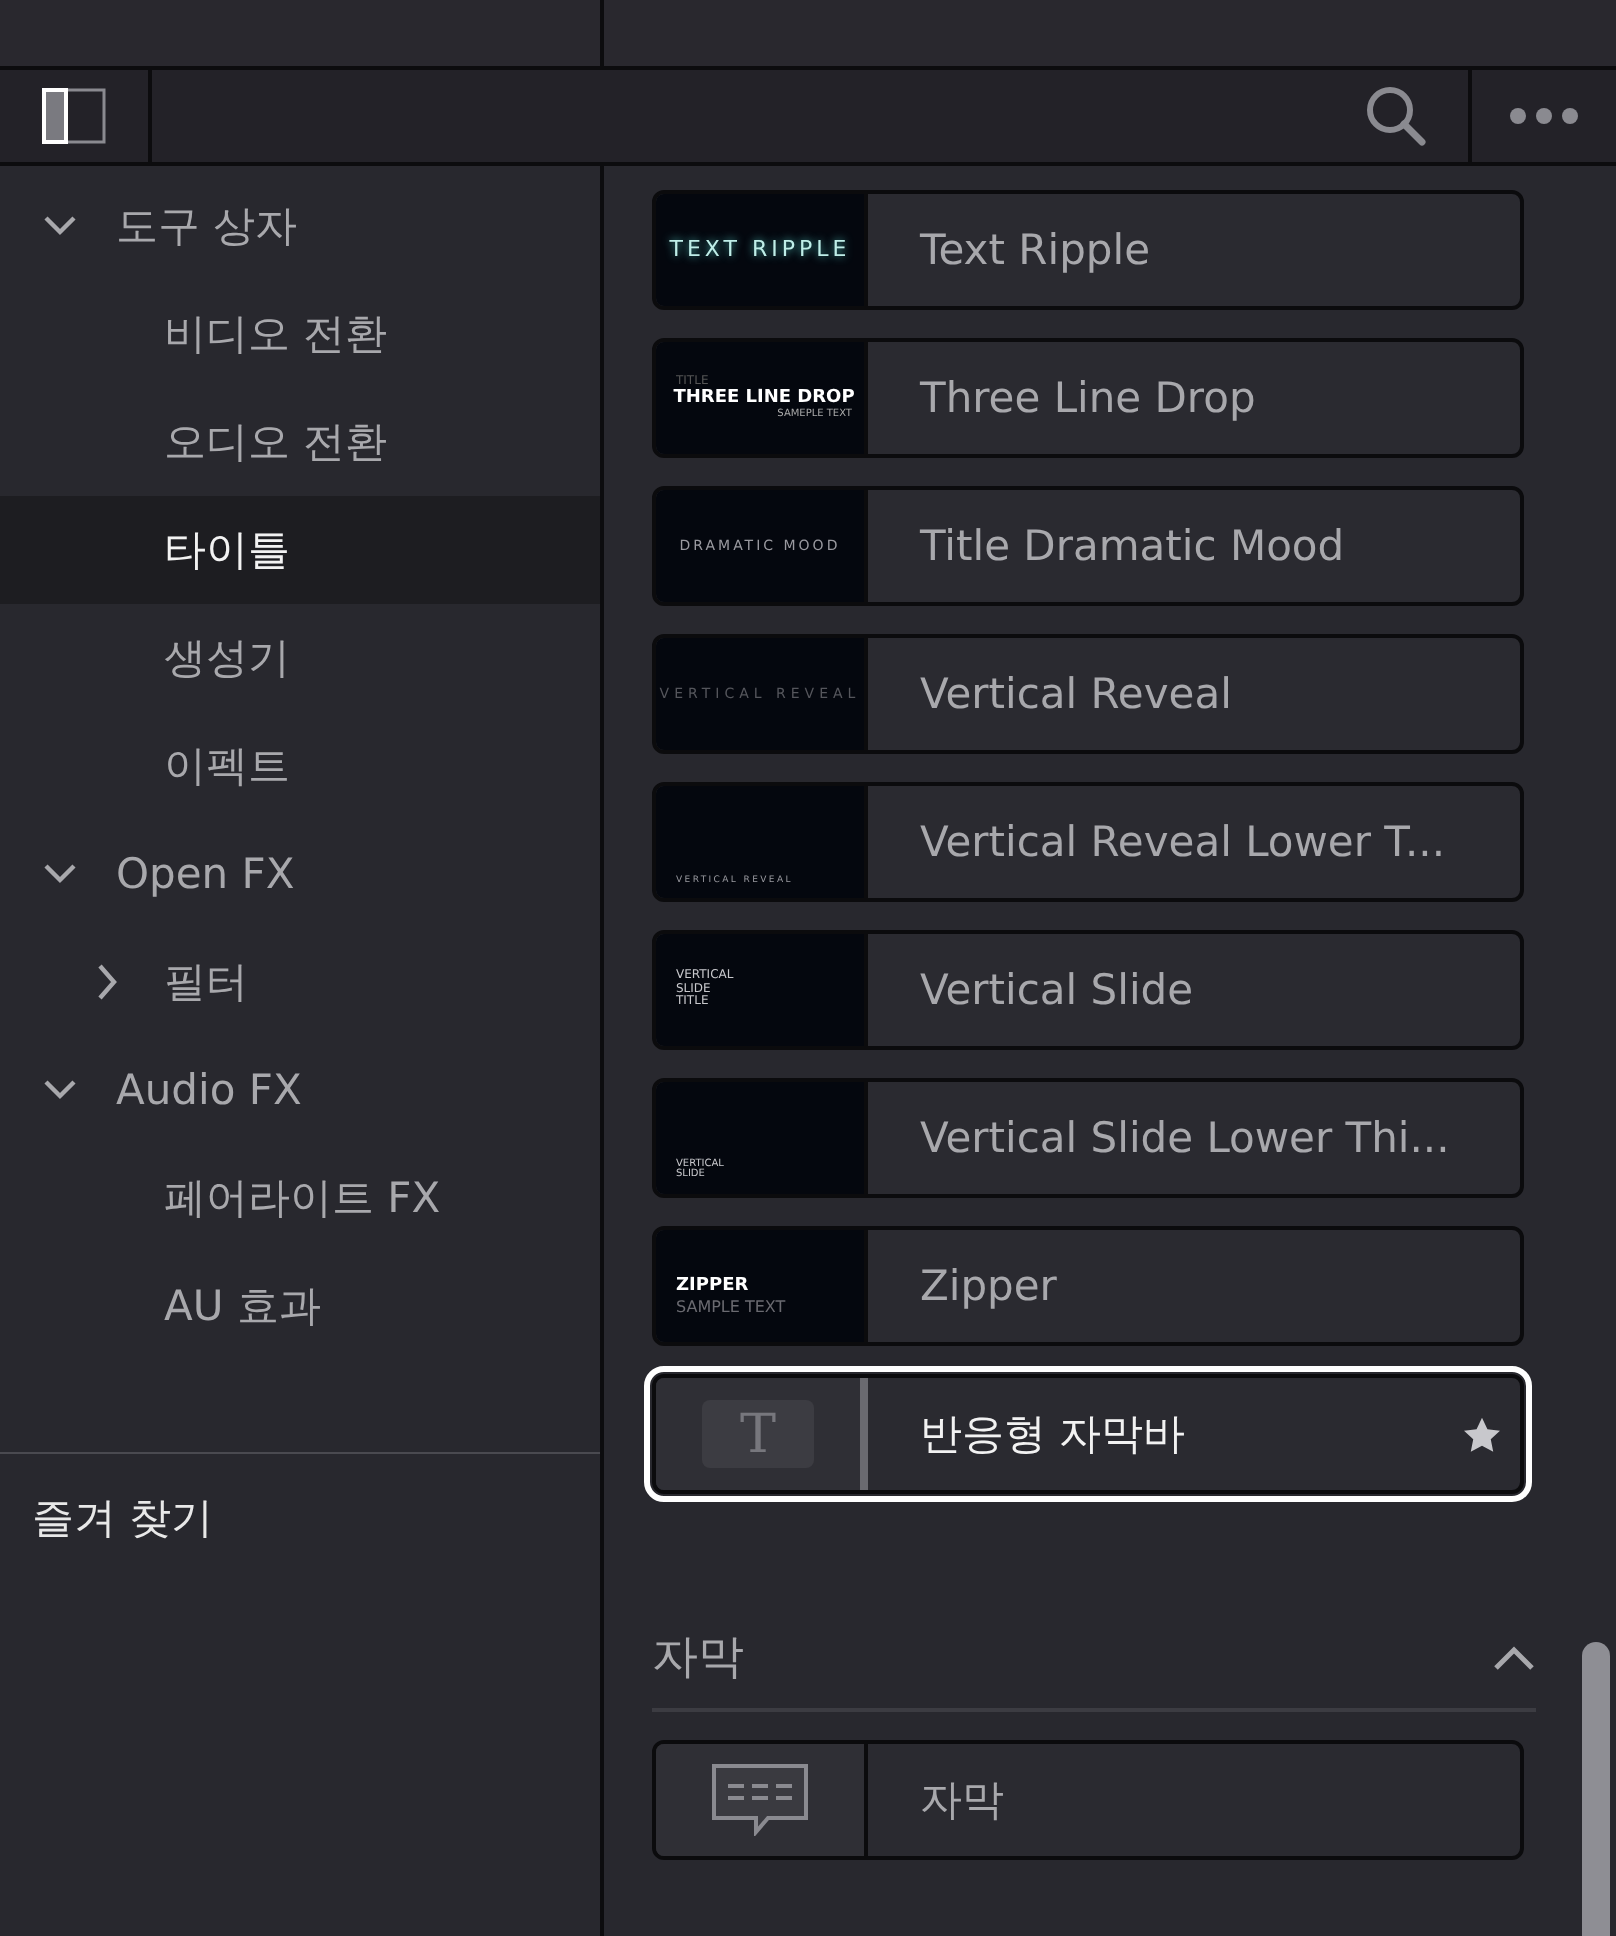 The width and height of the screenshot is (1616, 1936). Describe the element at coordinates (300, 982) in the screenshot. I see `tree-item: 필터` at that location.